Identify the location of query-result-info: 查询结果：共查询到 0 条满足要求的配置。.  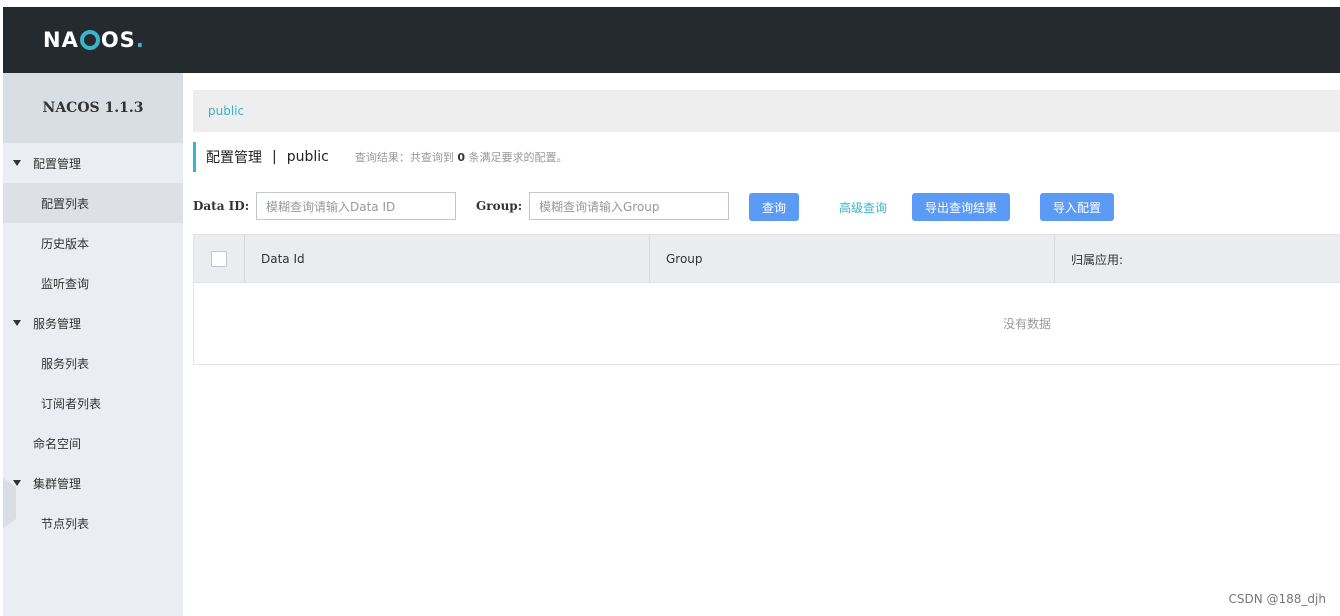
(461, 157).